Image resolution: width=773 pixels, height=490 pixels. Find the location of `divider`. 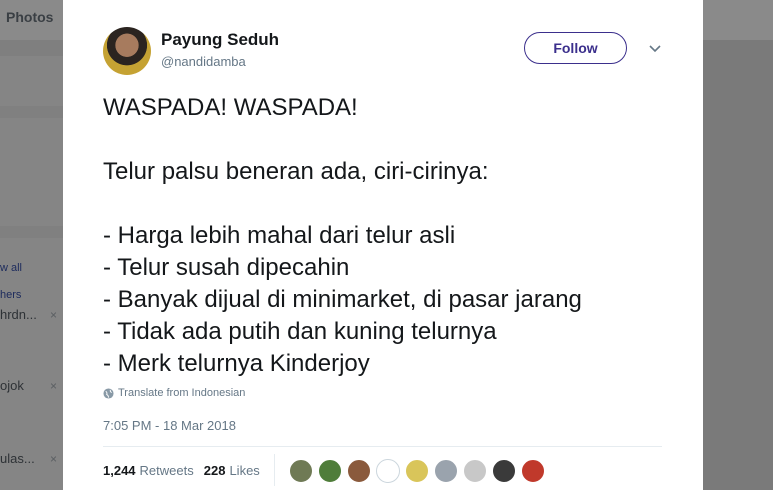

divider is located at coordinates (382, 446).